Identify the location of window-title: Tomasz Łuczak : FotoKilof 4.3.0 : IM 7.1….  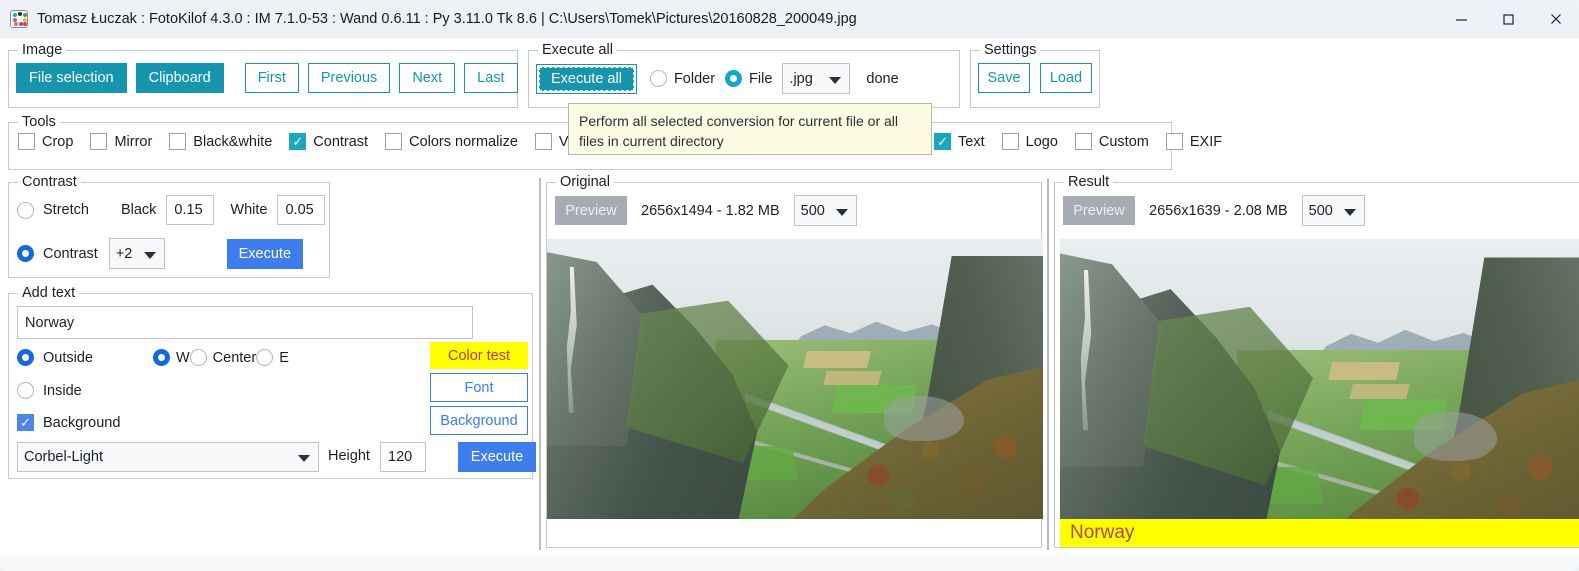
(447, 19).